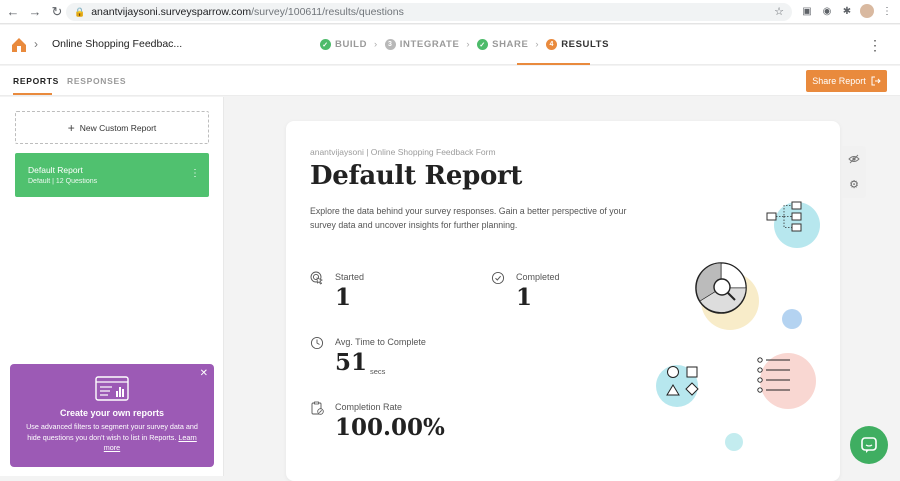 Image resolution: width=900 pixels, height=481 pixels. What do you see at coordinates (498, 278) in the screenshot?
I see `check-circle-icon` at bounding box center [498, 278].